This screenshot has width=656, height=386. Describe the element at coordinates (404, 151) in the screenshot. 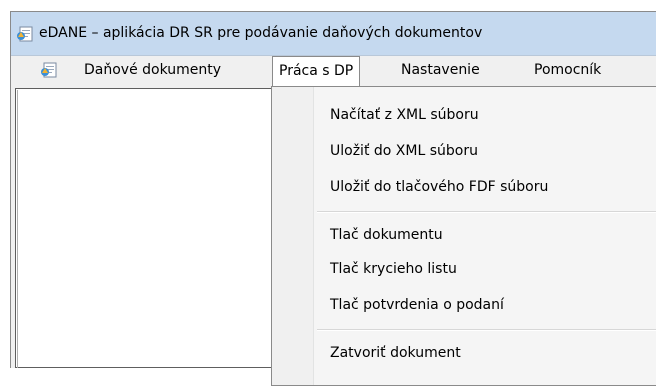

I see `menu-item-ulozit-xml: Uložiť do XML súboru` at that location.